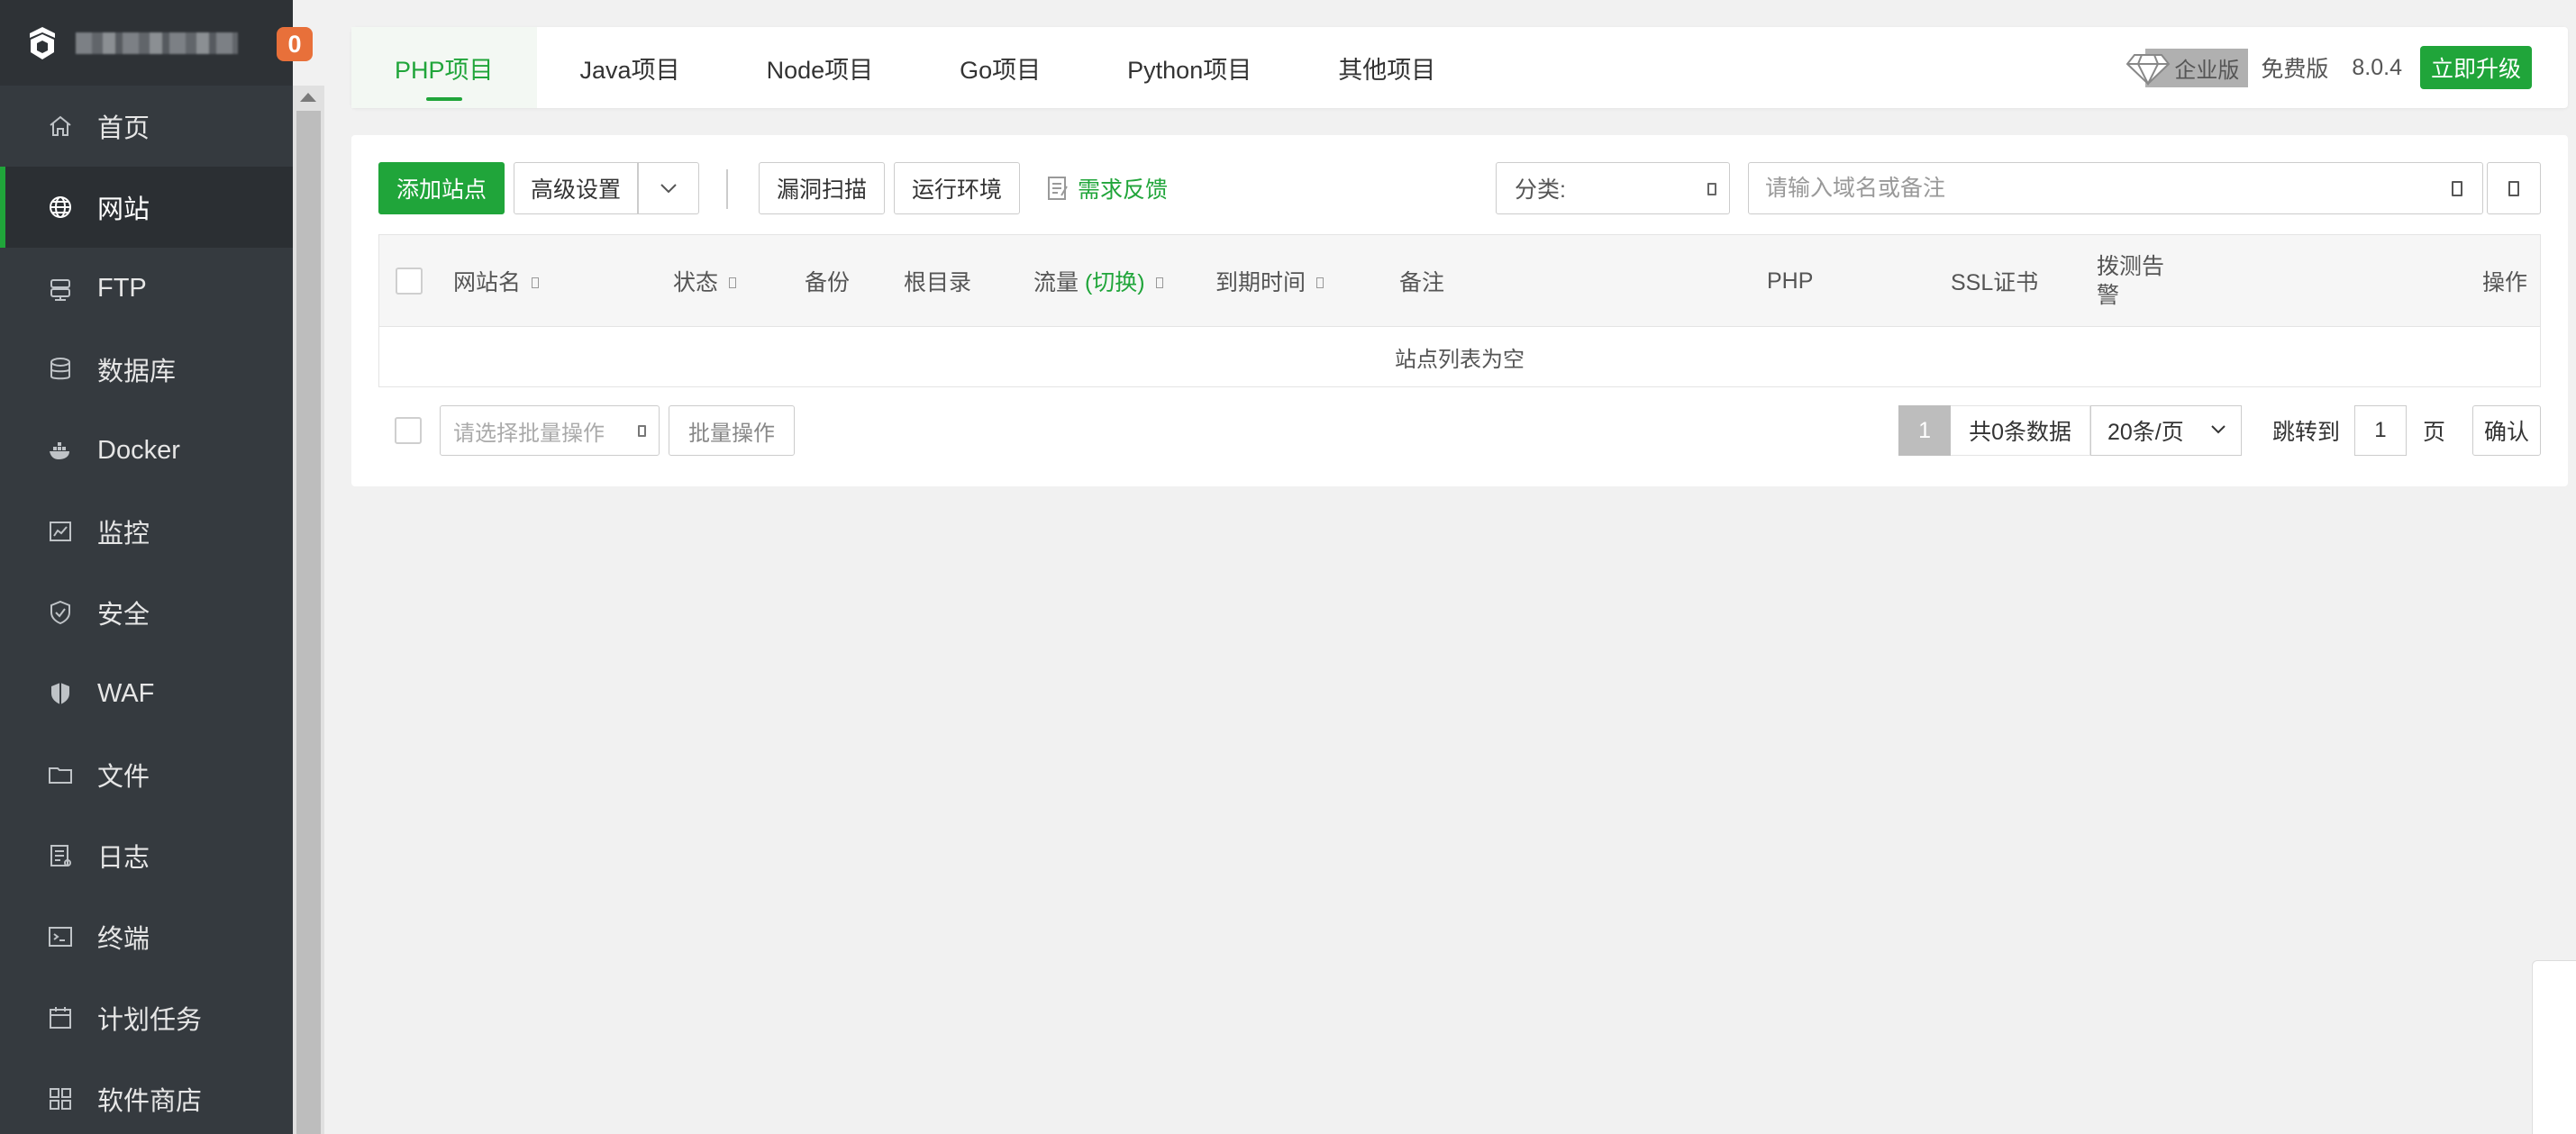 Image resolution: width=2576 pixels, height=1134 pixels. I want to click on column-php: PHP, so click(1790, 281).